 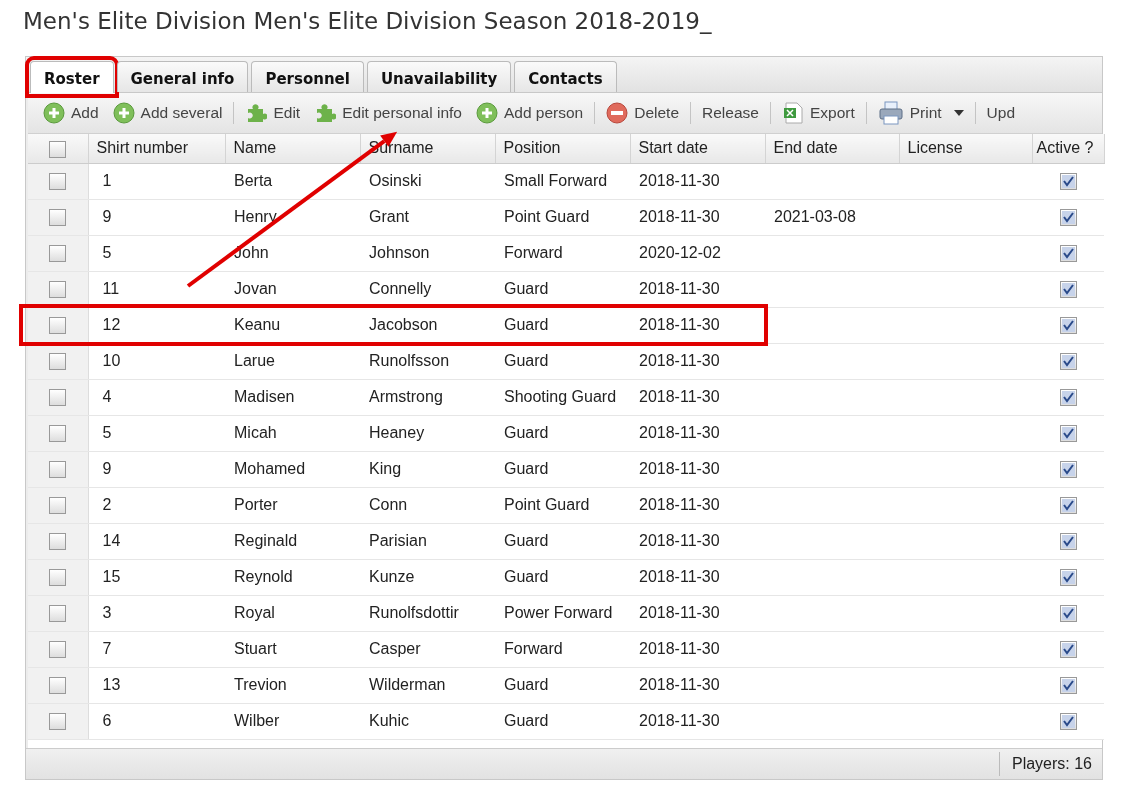 What do you see at coordinates (167, 113) in the screenshot?
I see `toolbar-button: Add several` at bounding box center [167, 113].